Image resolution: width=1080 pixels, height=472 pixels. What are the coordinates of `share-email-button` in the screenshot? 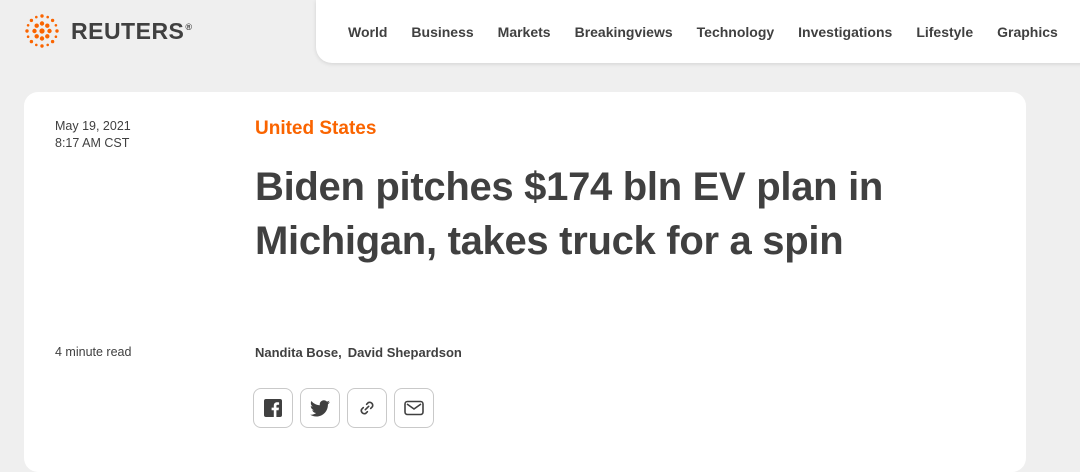 It's located at (414, 408).